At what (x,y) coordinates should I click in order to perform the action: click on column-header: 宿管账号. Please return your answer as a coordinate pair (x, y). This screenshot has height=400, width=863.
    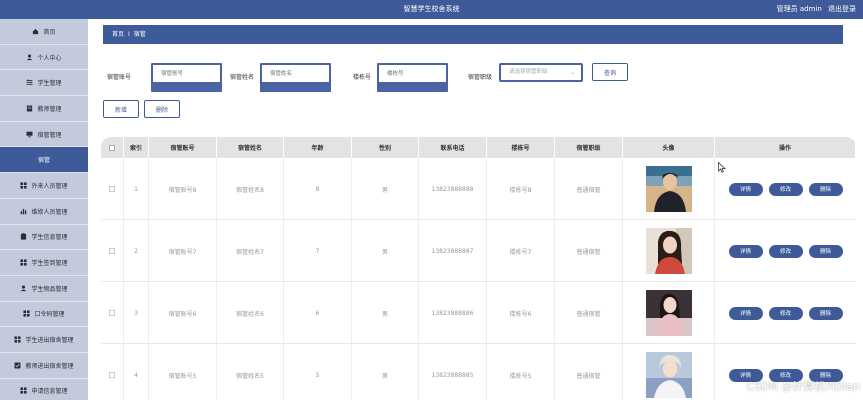
    Looking at the image, I should click on (183, 147).